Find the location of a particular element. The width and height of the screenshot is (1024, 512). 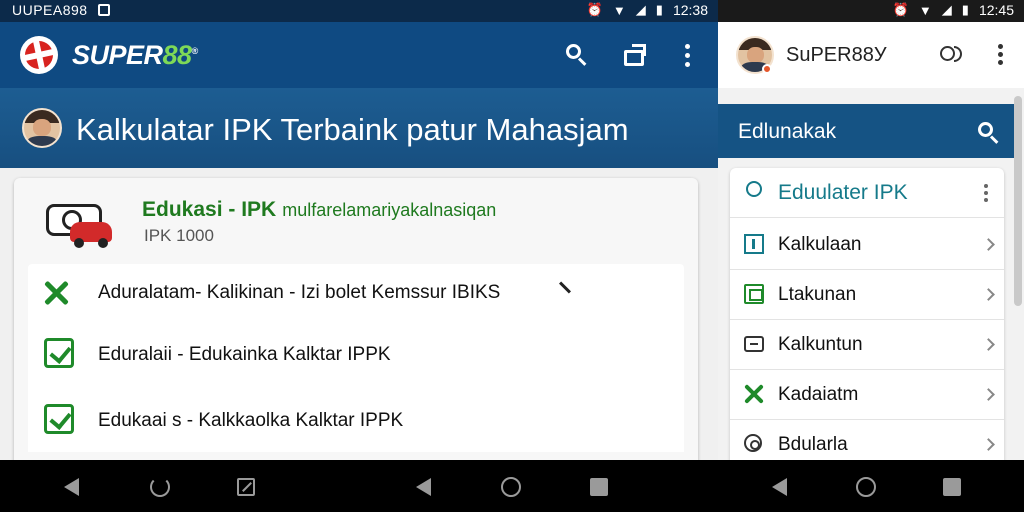

carrier-label: UUPEA898 is located at coordinates (50, 10).